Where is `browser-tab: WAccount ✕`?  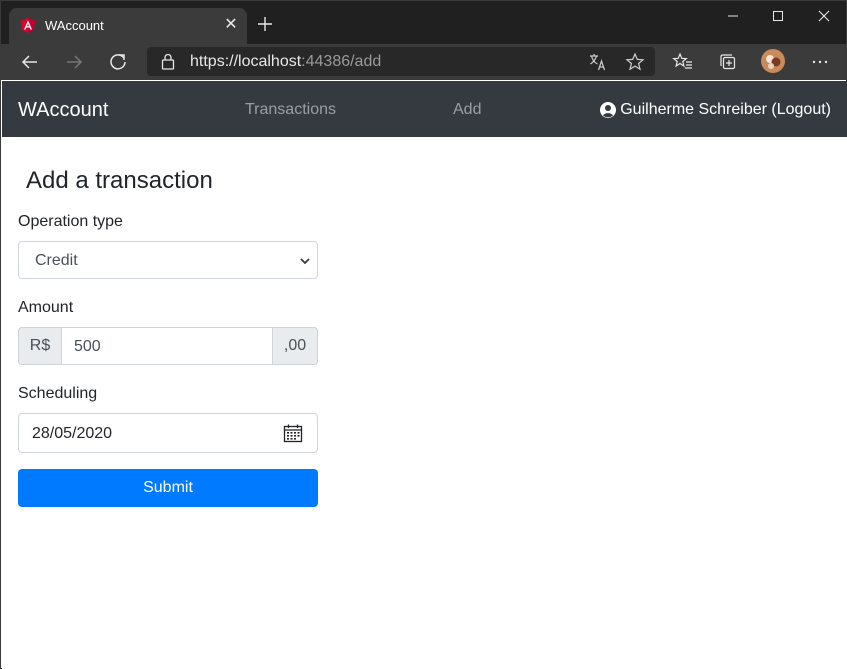 browser-tab: WAccount ✕ is located at coordinates (128, 26).